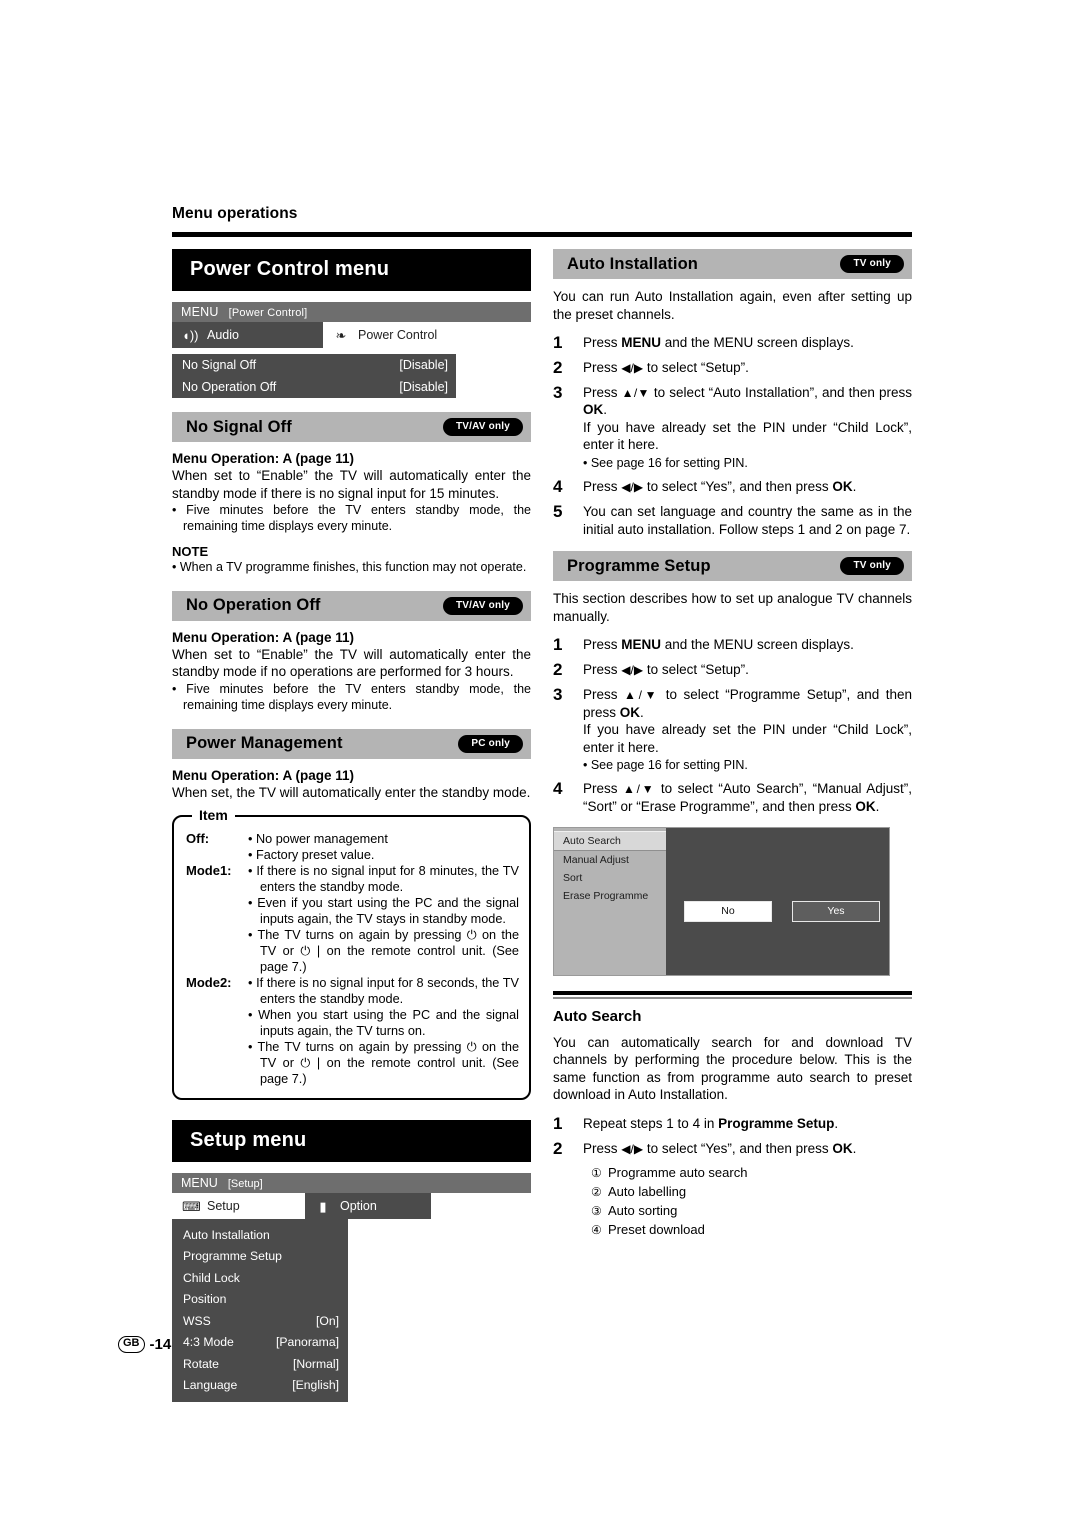 The width and height of the screenshot is (1080, 1528). What do you see at coordinates (647, 1192) in the screenshot?
I see `list-item-label: Auto labelling` at bounding box center [647, 1192].